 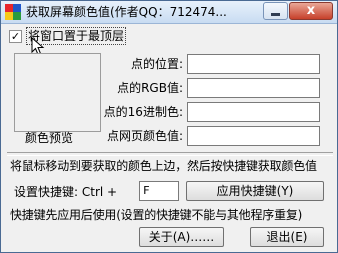 I want to click on title-bar: 获取屏幕颜色值(作者QQ：712474... x, so click(x=169, y=12).